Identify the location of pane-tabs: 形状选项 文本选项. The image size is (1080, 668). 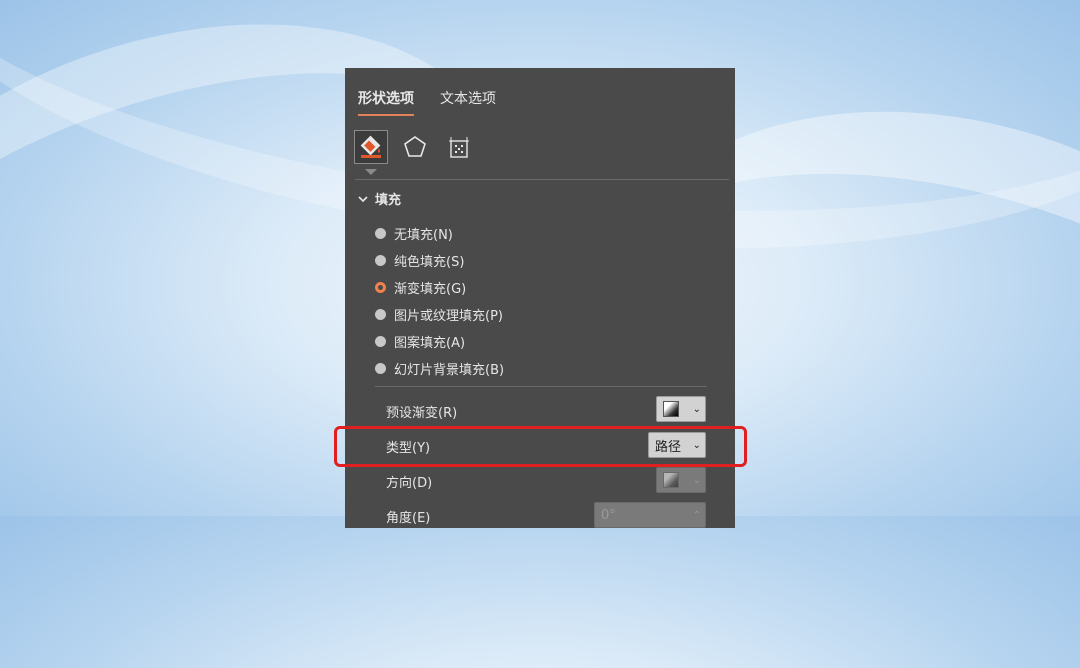
(427, 102).